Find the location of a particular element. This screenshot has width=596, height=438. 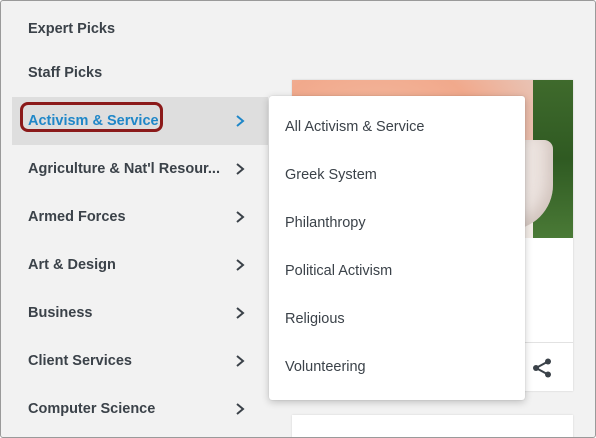

category-label: Business is located at coordinates (60, 313).